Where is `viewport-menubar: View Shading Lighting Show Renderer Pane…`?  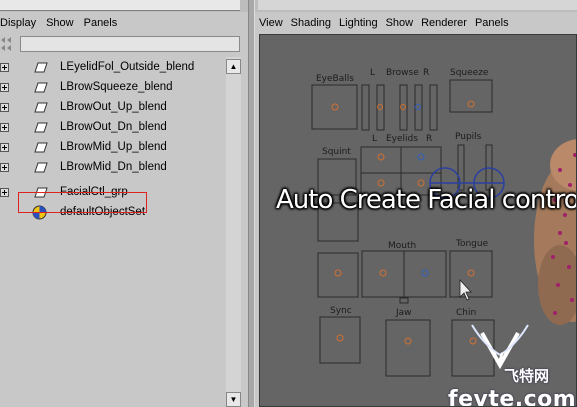 viewport-menubar: View Shading Lighting Show Renderer Pane… is located at coordinates (416, 23).